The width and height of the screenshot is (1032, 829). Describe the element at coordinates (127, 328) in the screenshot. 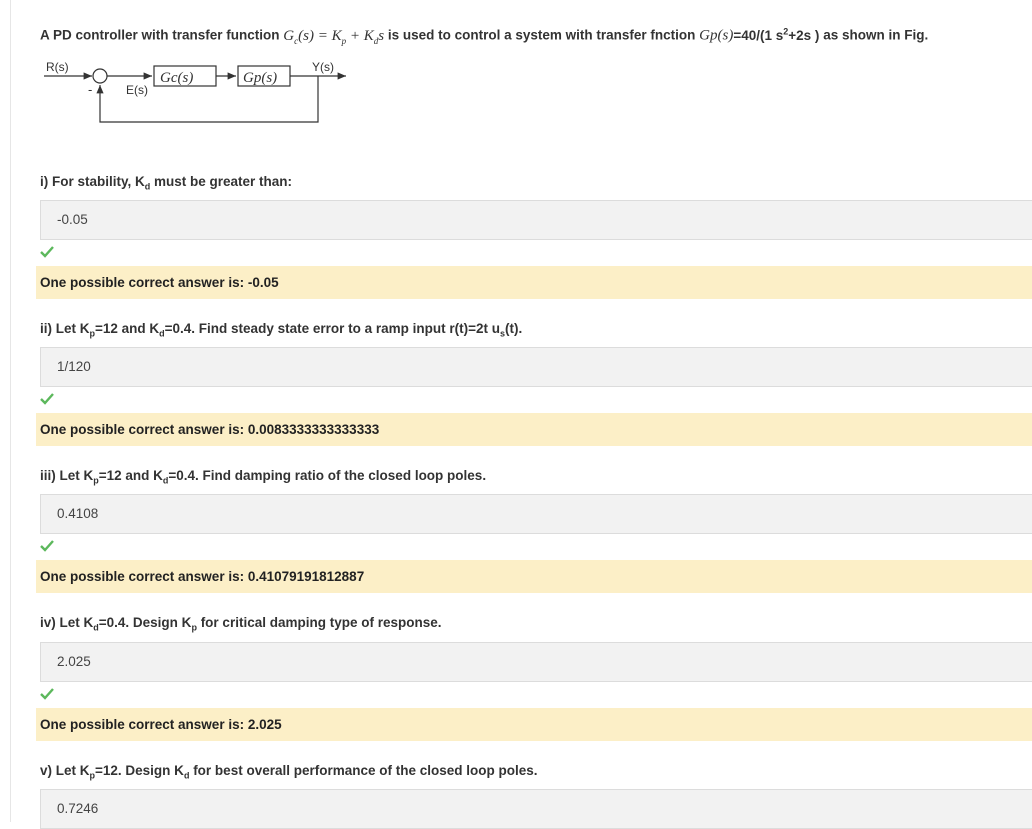

I see `q2-label-post: =12 and K` at that location.